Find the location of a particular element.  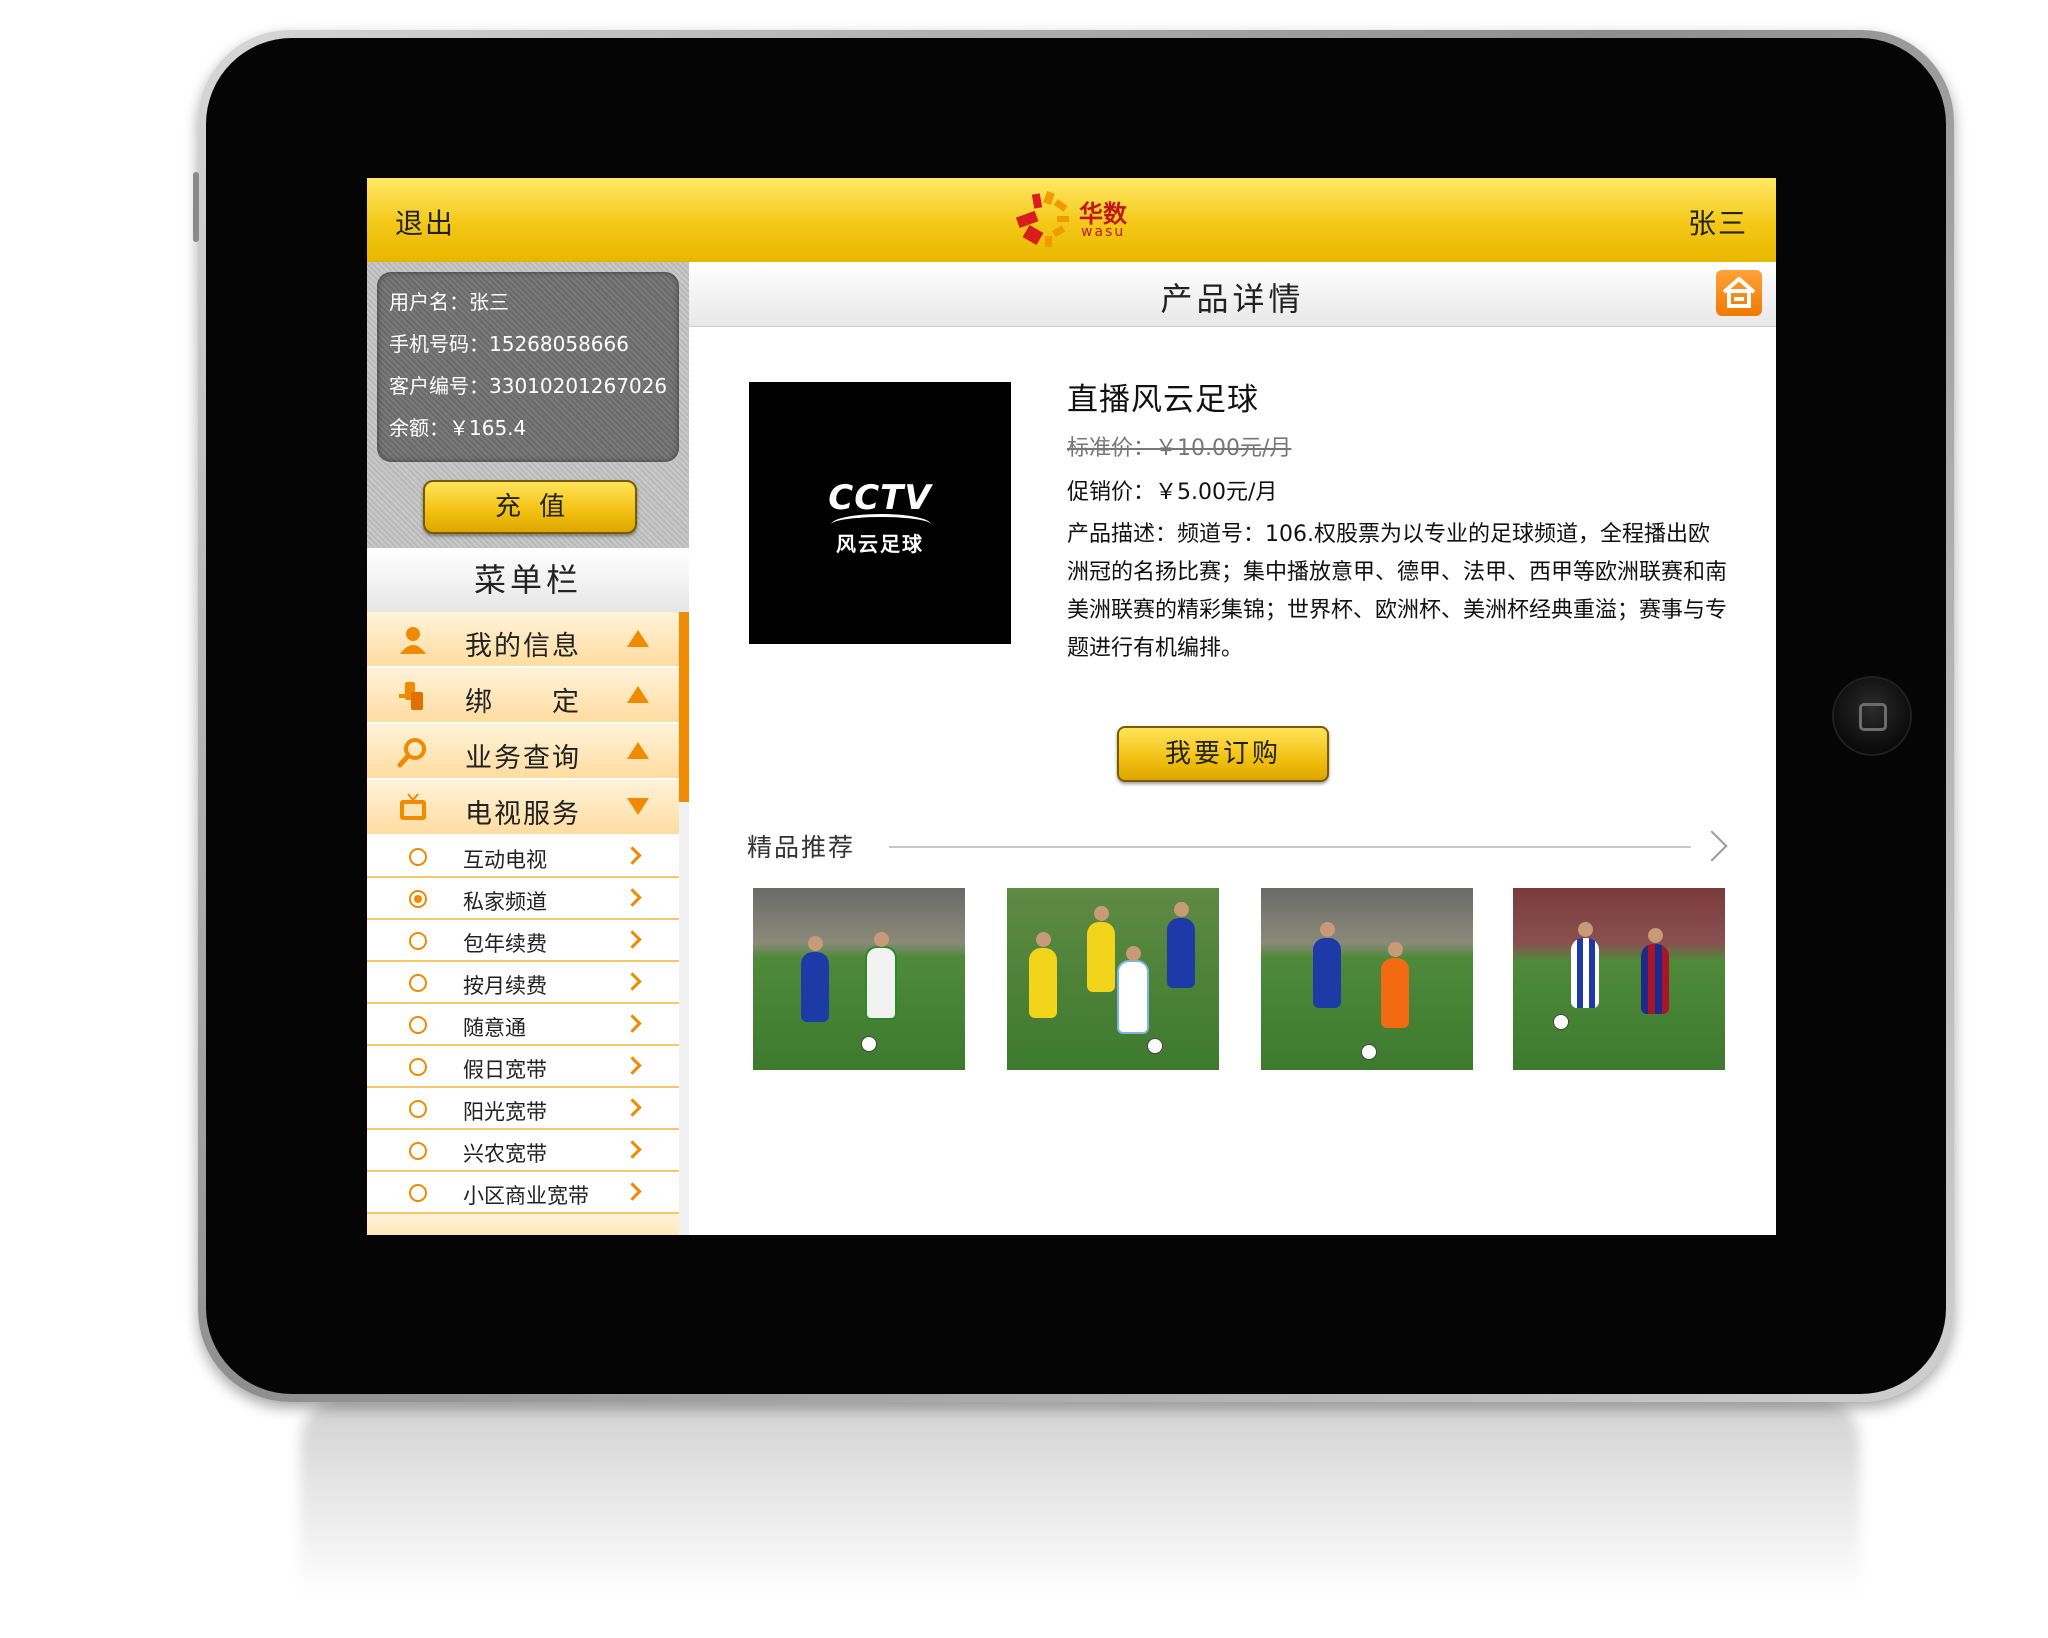

home-hardware-button is located at coordinates (1872, 716).